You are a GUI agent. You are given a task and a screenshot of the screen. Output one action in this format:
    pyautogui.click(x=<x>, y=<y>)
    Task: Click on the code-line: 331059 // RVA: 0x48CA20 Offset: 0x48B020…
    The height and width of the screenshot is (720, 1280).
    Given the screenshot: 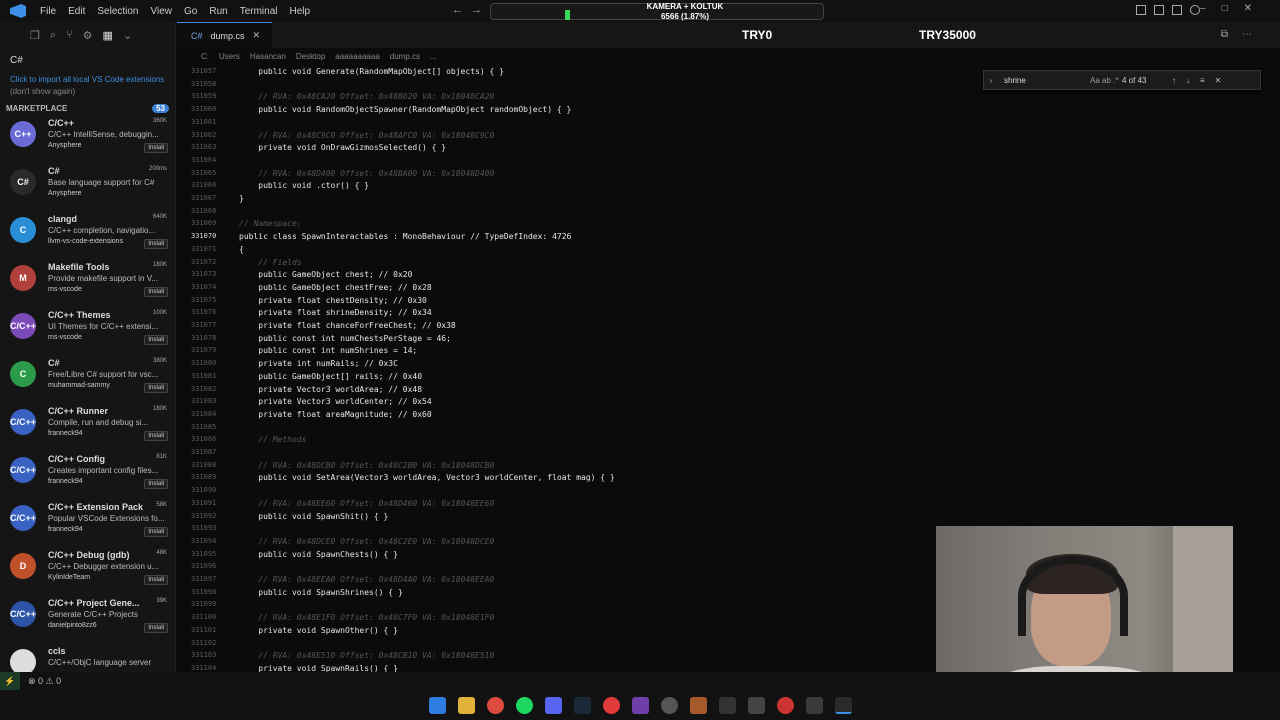 What is the action you would take?
    pyautogui.click(x=727, y=96)
    